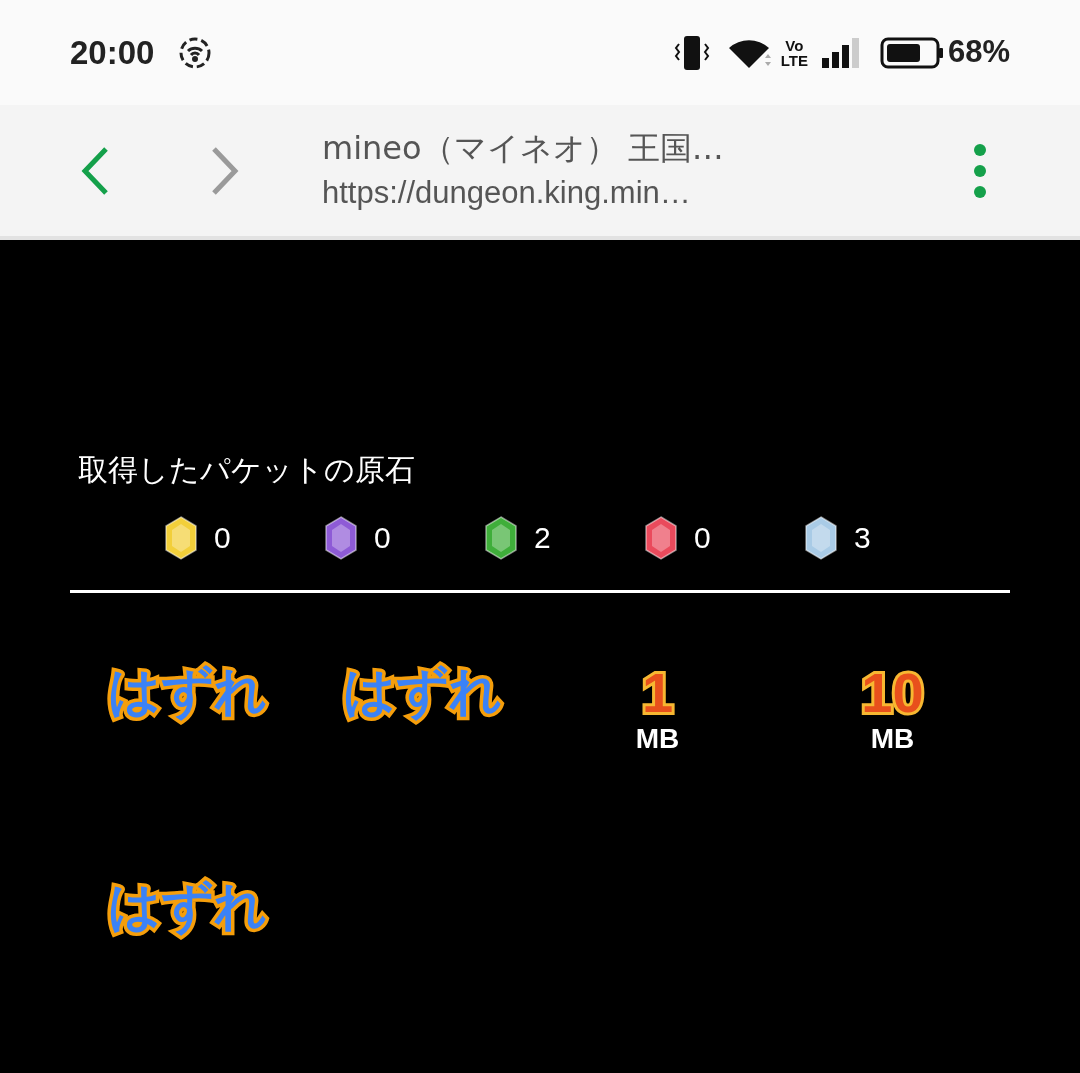 The width and height of the screenshot is (1080, 1073). Describe the element at coordinates (862, 538) in the screenshot. I see `gem-count: 3` at that location.